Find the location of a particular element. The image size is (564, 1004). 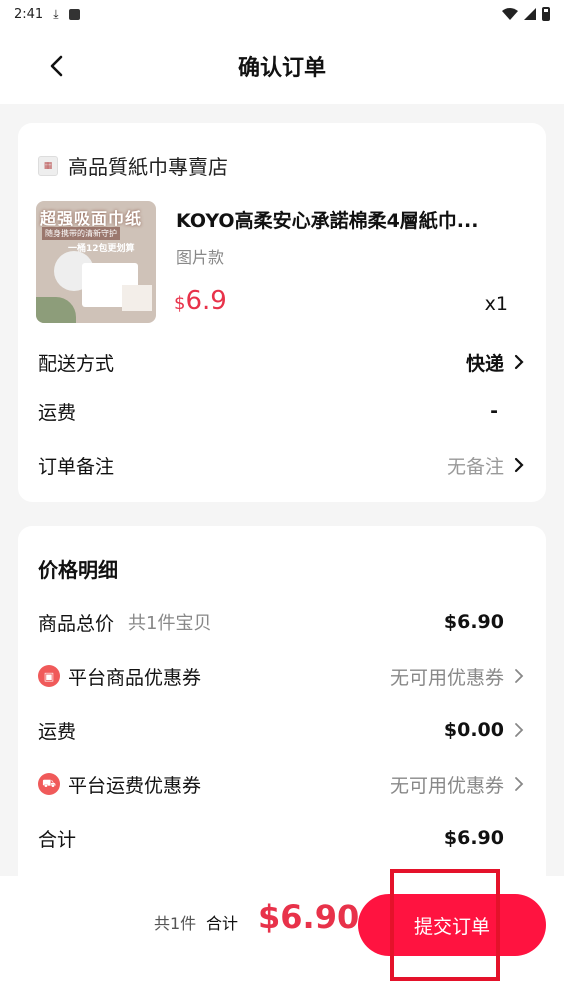

shipping-row: 运费 $0.00 is located at coordinates (282, 730).